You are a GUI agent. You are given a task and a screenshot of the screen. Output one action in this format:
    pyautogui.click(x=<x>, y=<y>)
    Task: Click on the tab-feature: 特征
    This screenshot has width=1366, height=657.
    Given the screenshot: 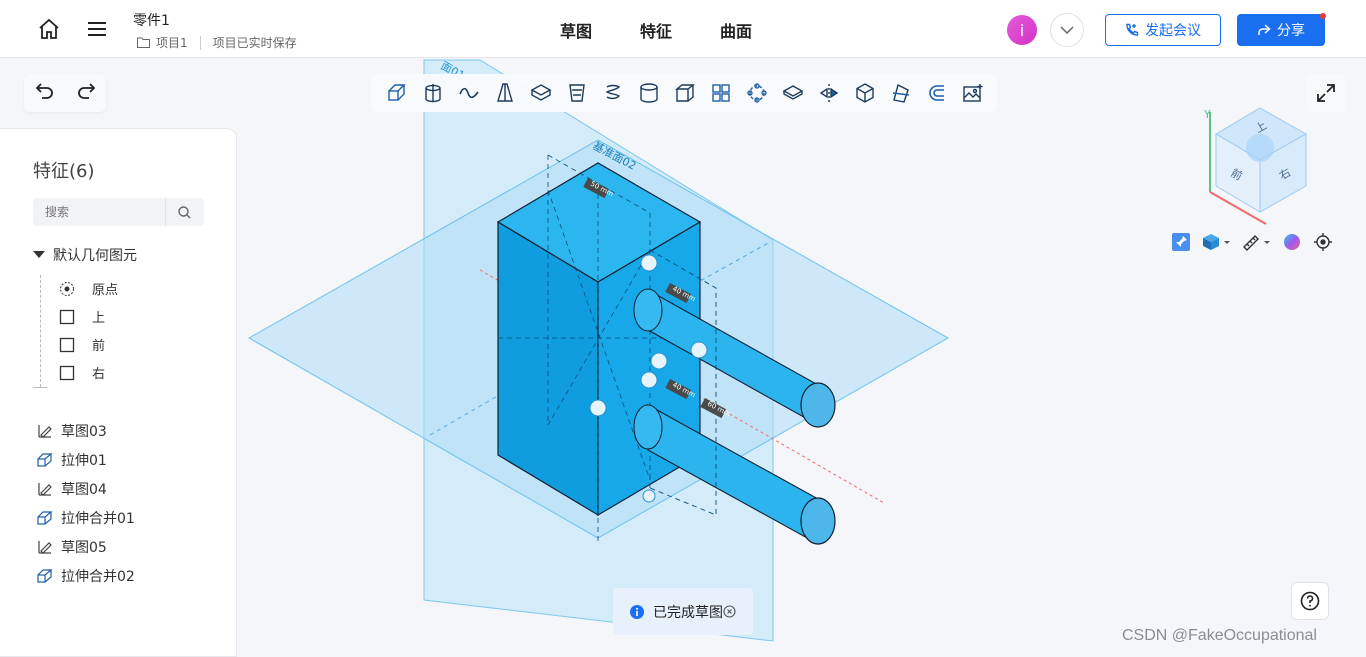 What is the action you would take?
    pyautogui.click(x=656, y=30)
    